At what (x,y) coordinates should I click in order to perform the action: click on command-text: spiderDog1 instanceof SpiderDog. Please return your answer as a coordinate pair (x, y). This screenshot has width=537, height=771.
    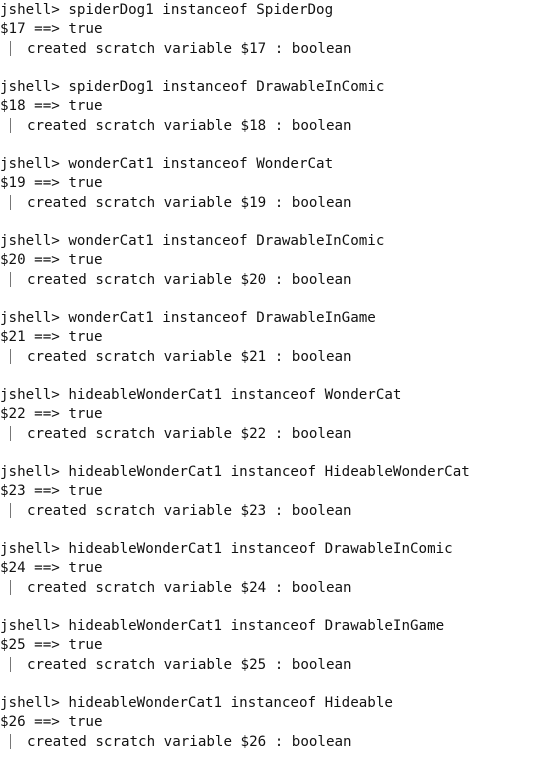
    Looking at the image, I should click on (201, 10).